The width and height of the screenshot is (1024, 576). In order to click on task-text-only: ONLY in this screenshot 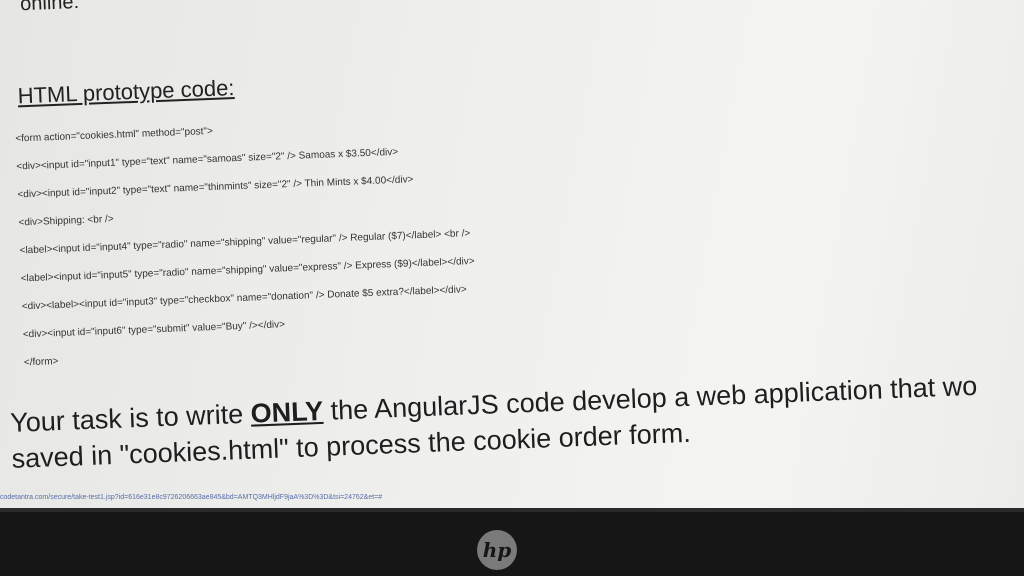, I will do `click(287, 412)`.